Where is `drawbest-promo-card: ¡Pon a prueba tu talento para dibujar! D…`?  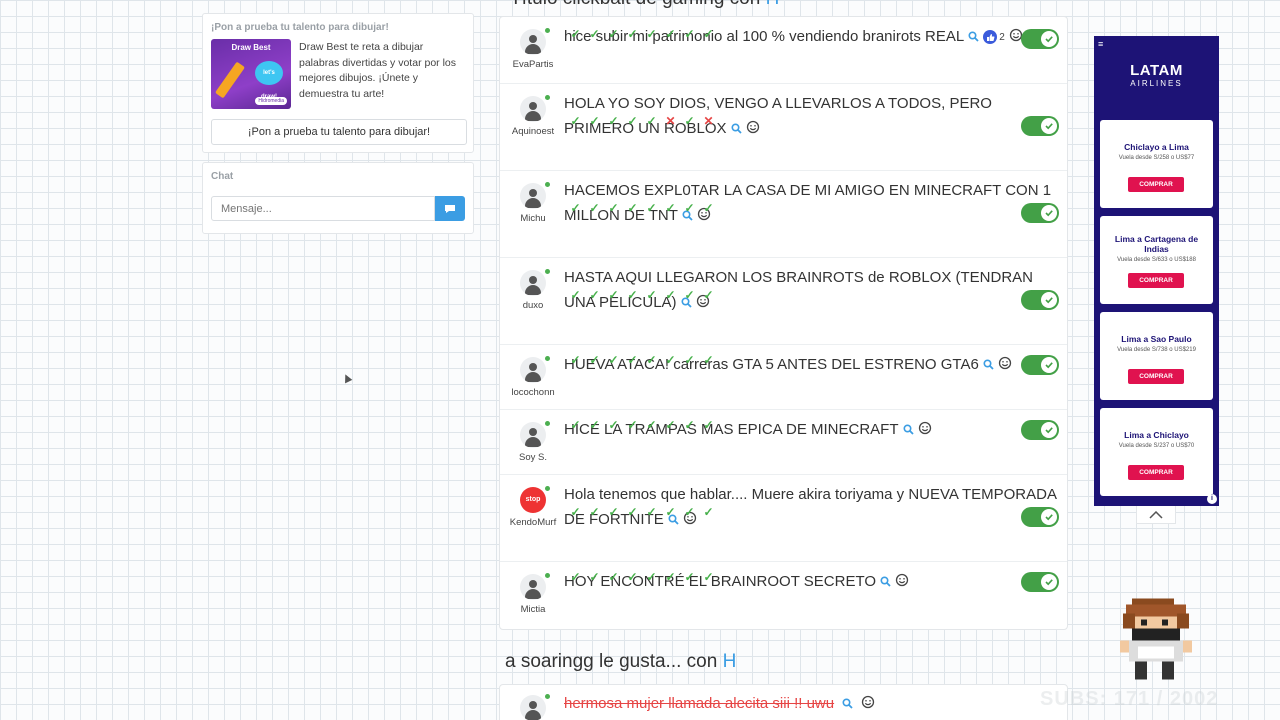 drawbest-promo-card: ¡Pon a prueba tu talento para dibujar! D… is located at coordinates (338, 83).